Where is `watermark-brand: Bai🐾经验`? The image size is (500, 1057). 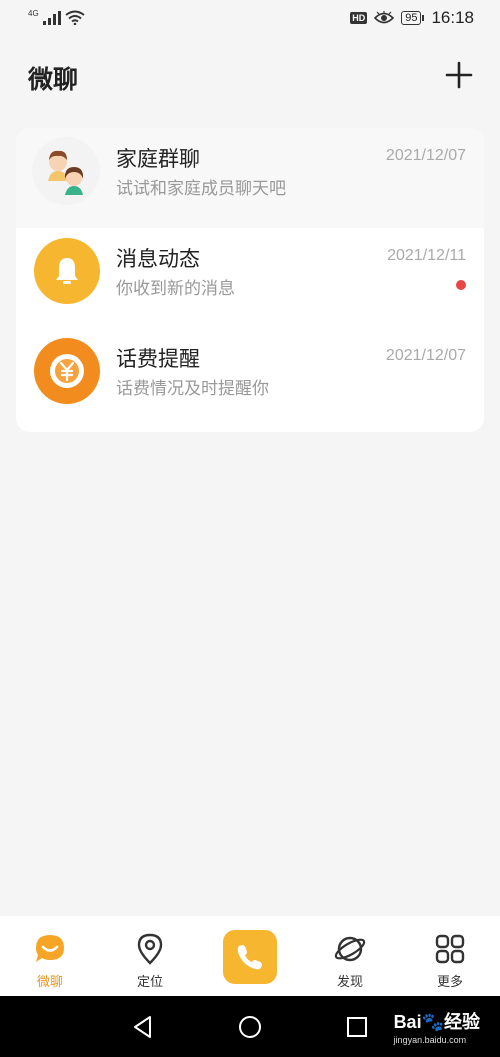
watermark-brand: Bai🐾经验 is located at coordinates (436, 1022).